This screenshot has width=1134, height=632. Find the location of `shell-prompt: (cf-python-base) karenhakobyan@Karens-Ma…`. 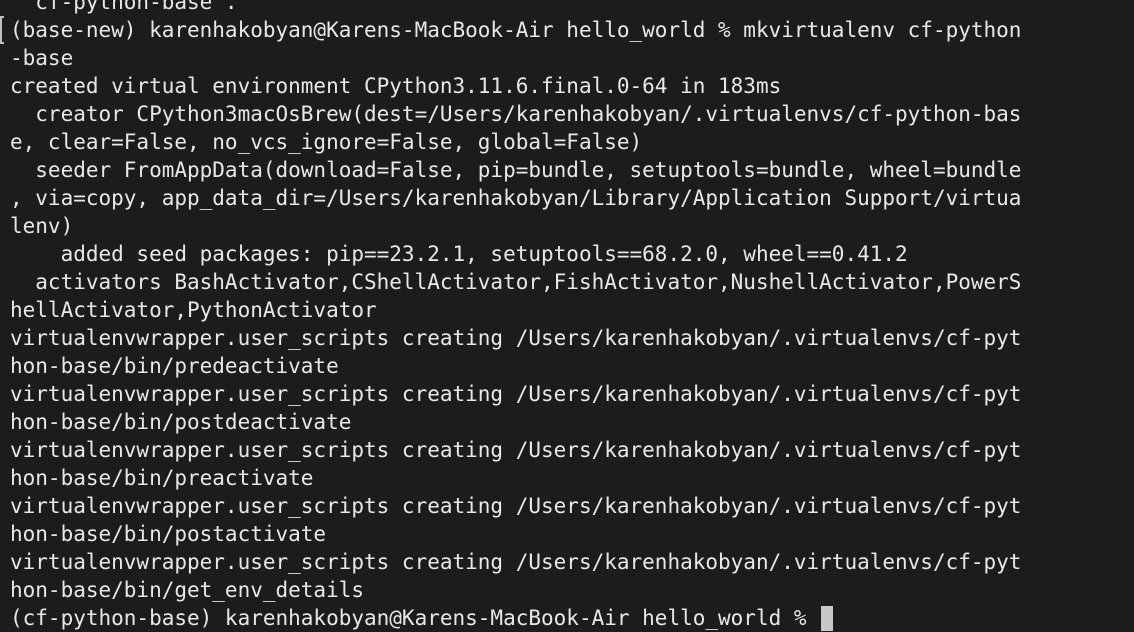

shell-prompt: (cf-python-base) karenhakobyan@Karens-Ma… is located at coordinates (415, 618).